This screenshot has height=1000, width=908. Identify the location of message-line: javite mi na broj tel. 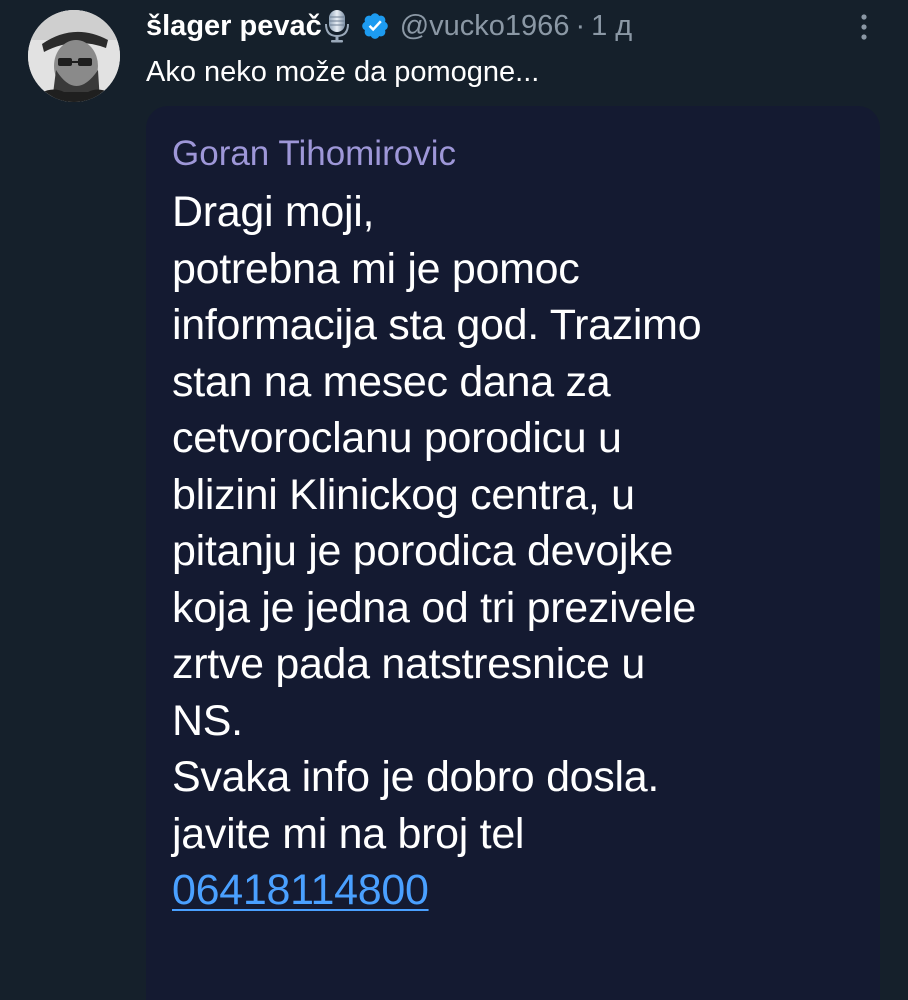
(348, 833).